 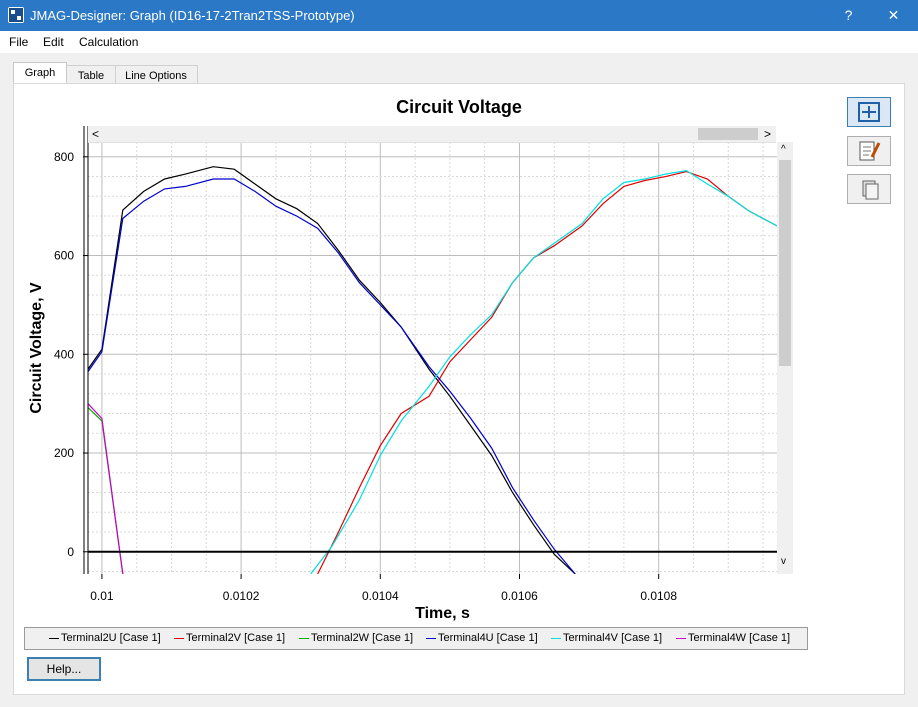 What do you see at coordinates (488, 638) in the screenshot?
I see `legend-label: Terminal4U [Case 1]` at bounding box center [488, 638].